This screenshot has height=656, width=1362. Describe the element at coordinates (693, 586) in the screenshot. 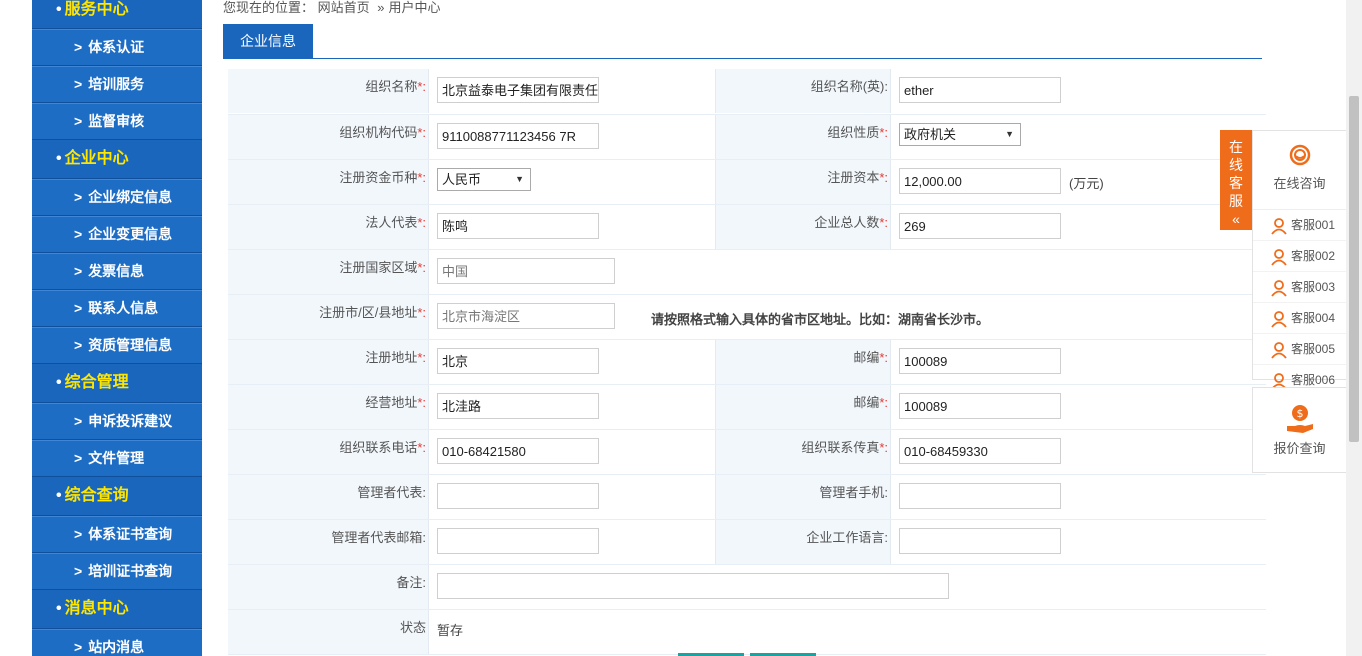

I see `remark-input` at that location.